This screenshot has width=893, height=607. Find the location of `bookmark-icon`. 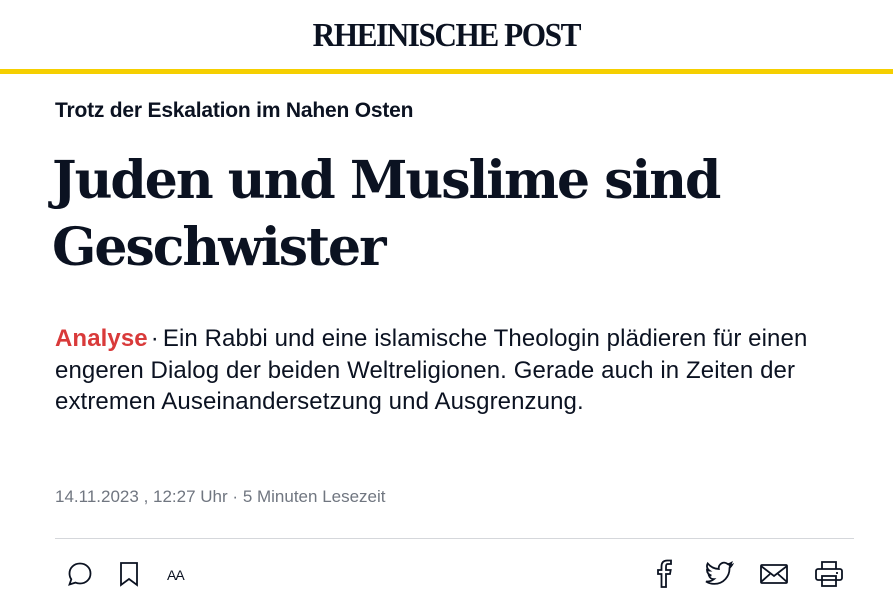

bookmark-icon is located at coordinates (129, 574).